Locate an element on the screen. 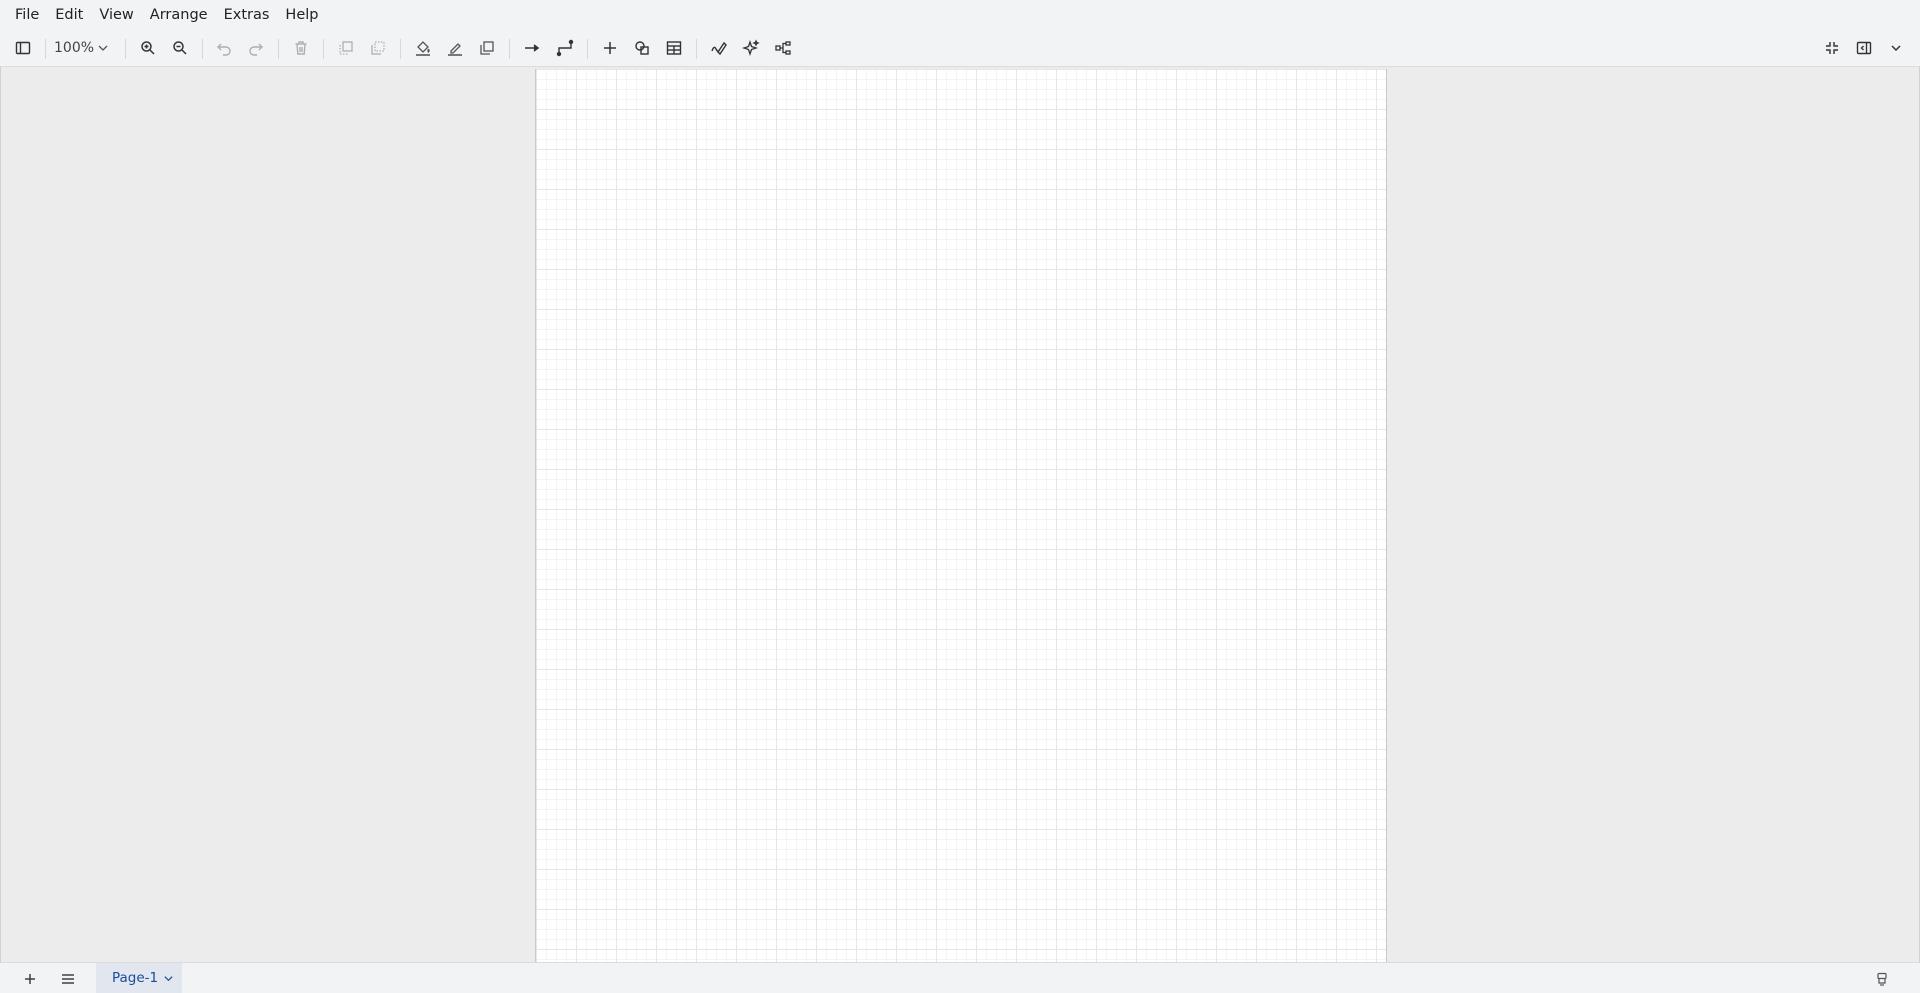  sidebar-shape-icon is located at coordinates (1882, 979).